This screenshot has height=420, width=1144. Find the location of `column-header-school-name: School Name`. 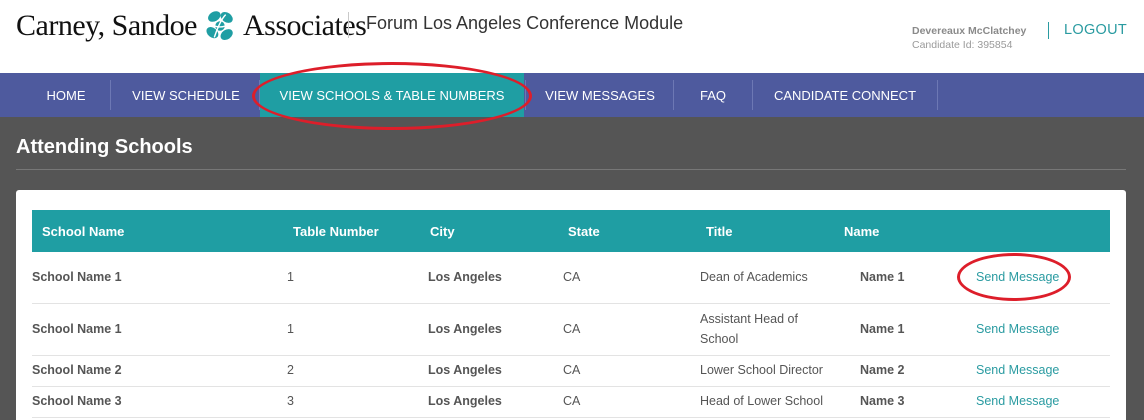

column-header-school-name: School Name is located at coordinates (83, 231).